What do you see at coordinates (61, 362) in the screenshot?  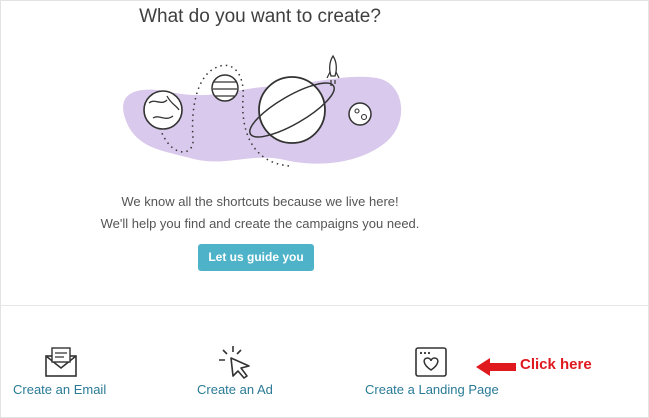 I see `envelope-icon` at bounding box center [61, 362].